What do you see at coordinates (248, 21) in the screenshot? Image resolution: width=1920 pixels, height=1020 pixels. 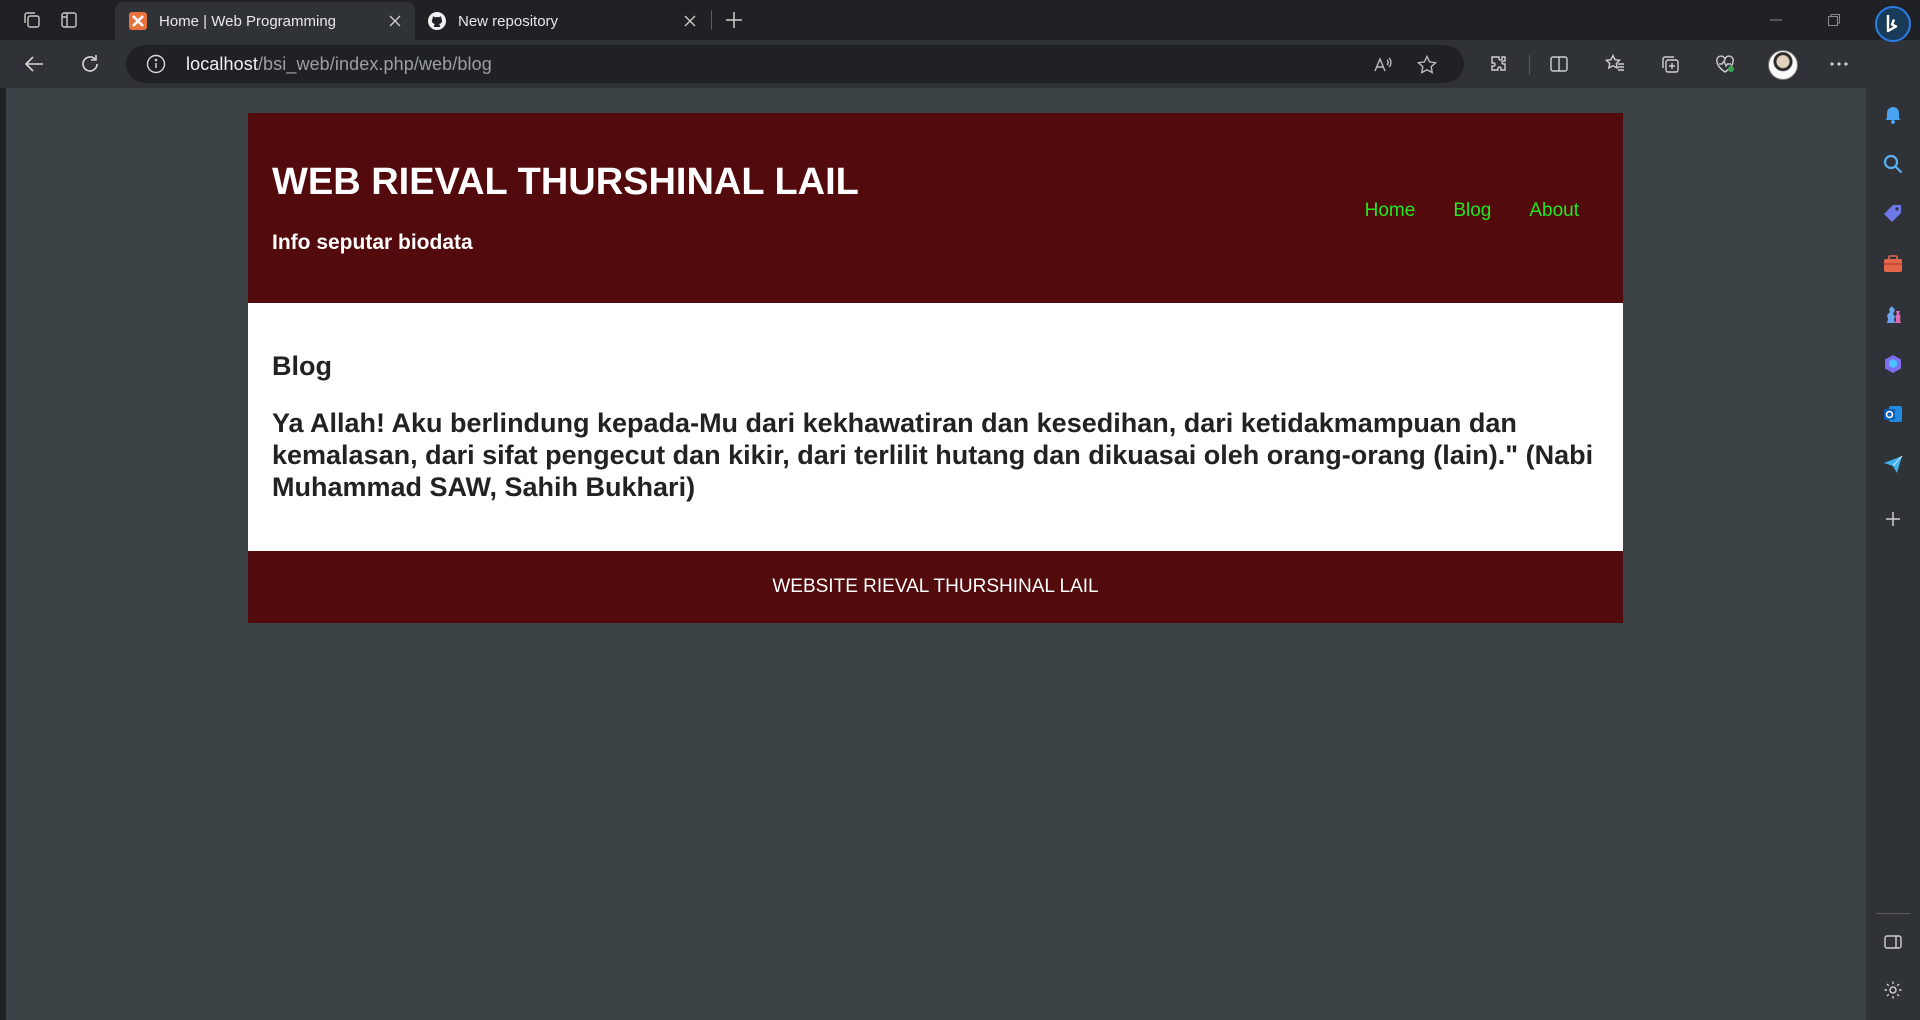 I see `tab-title: Home | Web Programming` at bounding box center [248, 21].